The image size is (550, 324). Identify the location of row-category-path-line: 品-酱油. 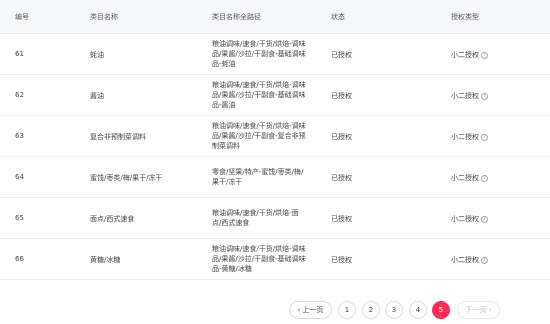
(224, 105).